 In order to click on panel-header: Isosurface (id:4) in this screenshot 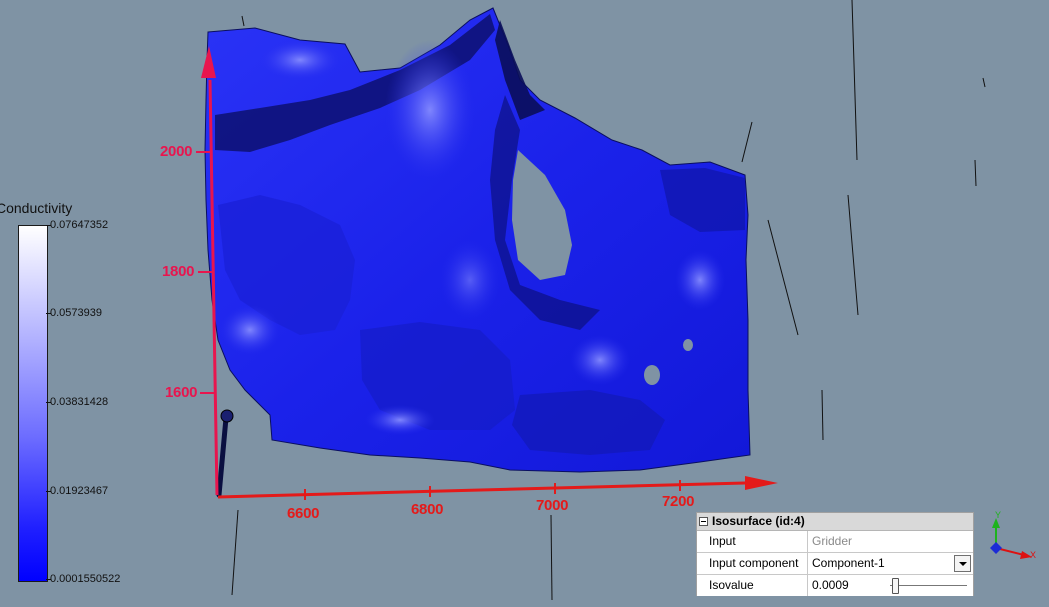, I will do `click(835, 522)`.